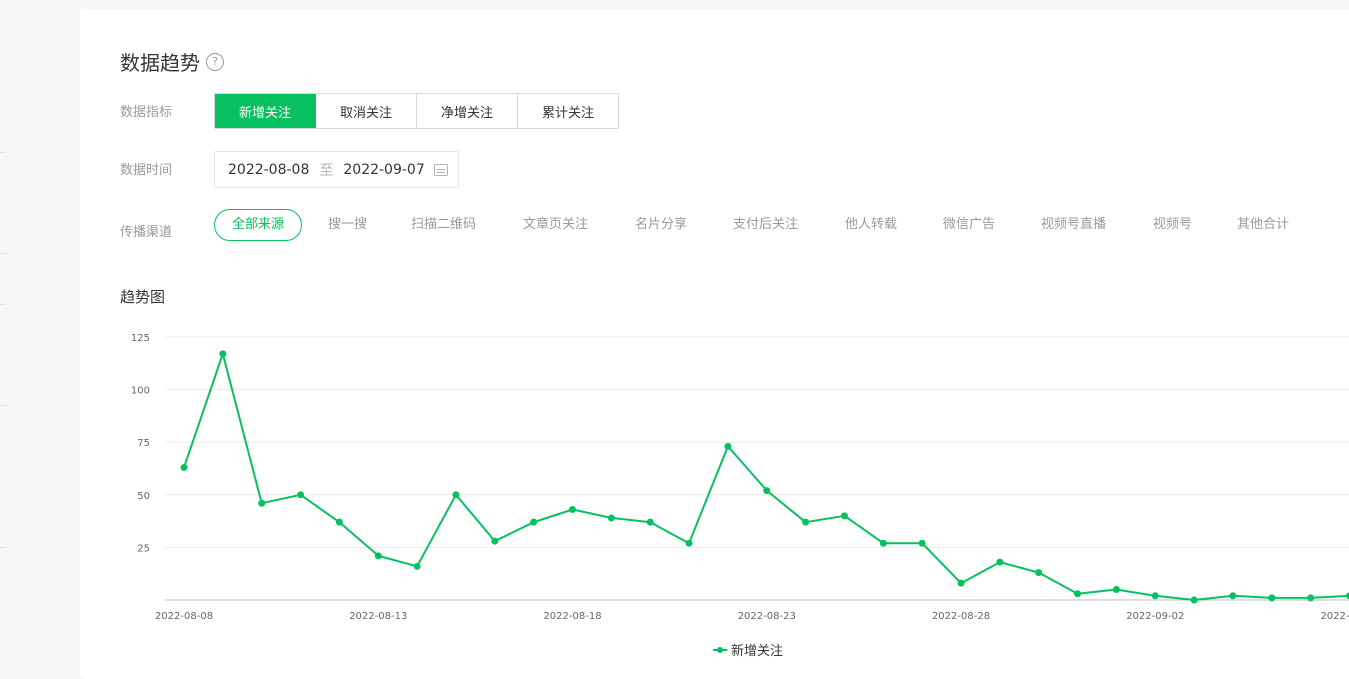  What do you see at coordinates (140, 391) in the screenshot?
I see `y-tick-label: 100` at bounding box center [140, 391].